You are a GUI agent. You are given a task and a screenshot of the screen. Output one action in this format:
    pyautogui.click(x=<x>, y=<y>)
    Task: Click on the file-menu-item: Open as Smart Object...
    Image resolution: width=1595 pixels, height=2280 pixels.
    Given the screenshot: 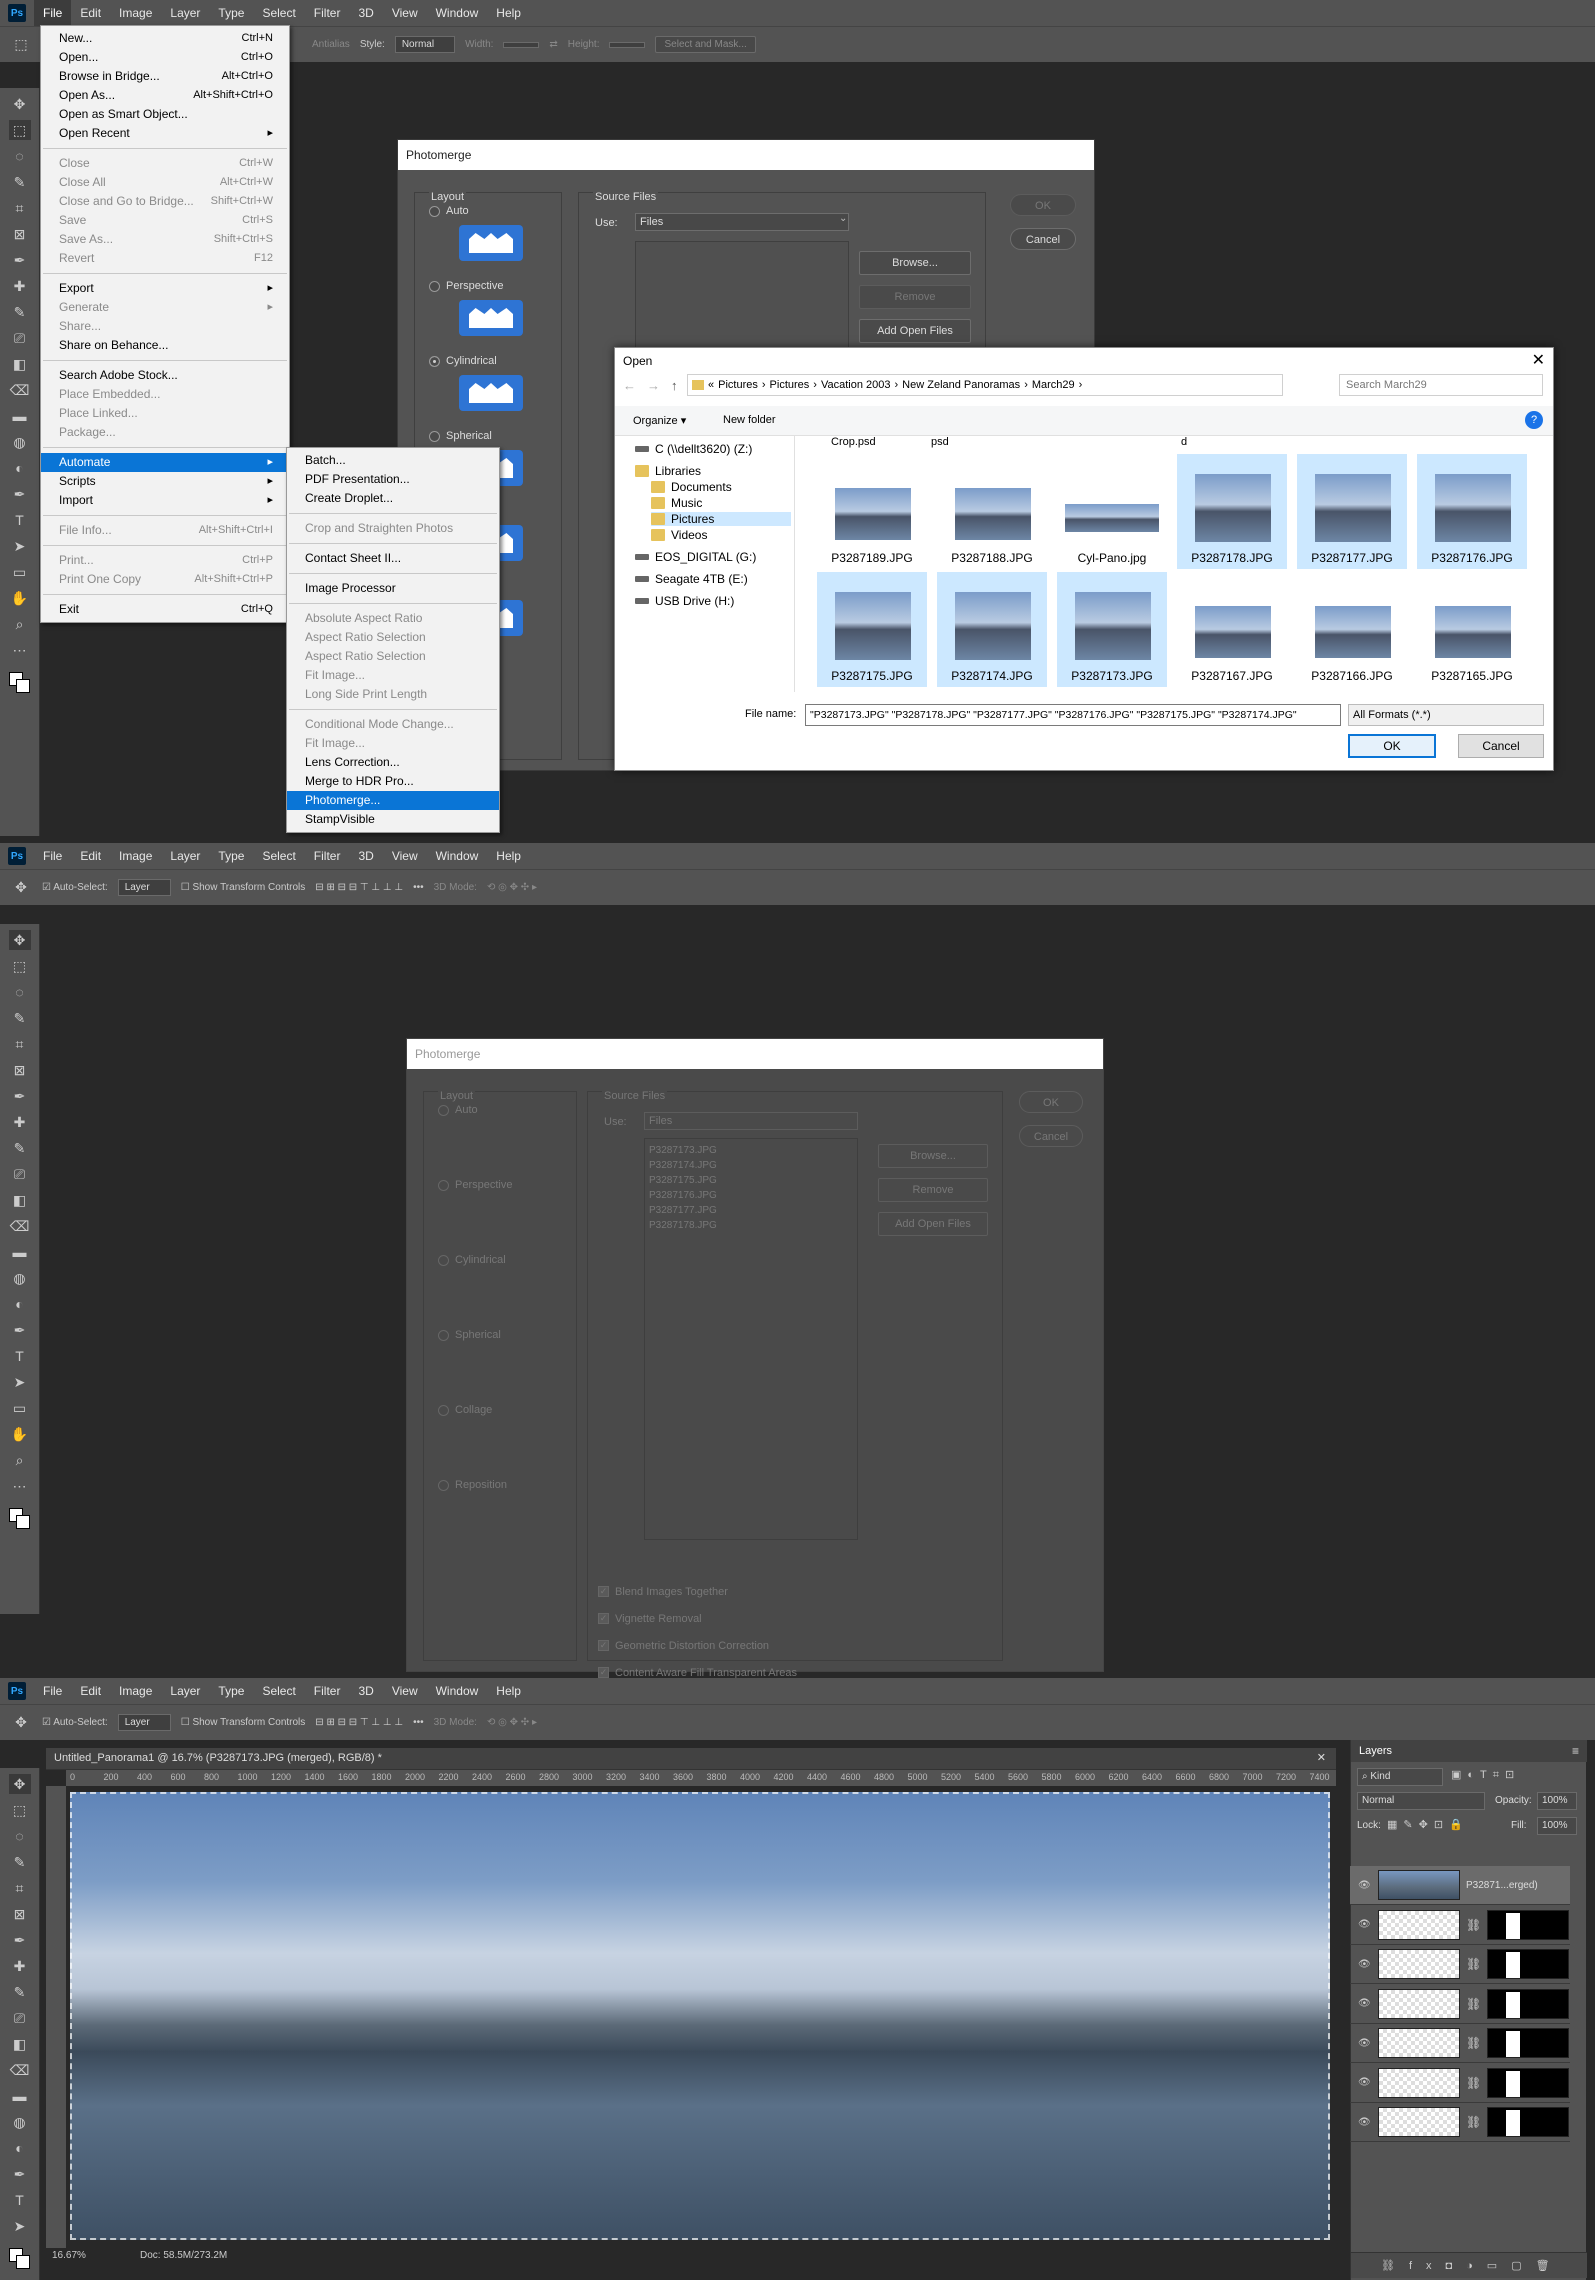 What is the action you would take?
    pyautogui.click(x=165, y=114)
    